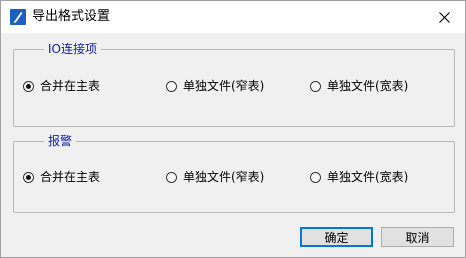 The height and width of the screenshot is (258, 466). I want to click on radio-alarm-merge-main: 合并在主表, so click(61, 177).